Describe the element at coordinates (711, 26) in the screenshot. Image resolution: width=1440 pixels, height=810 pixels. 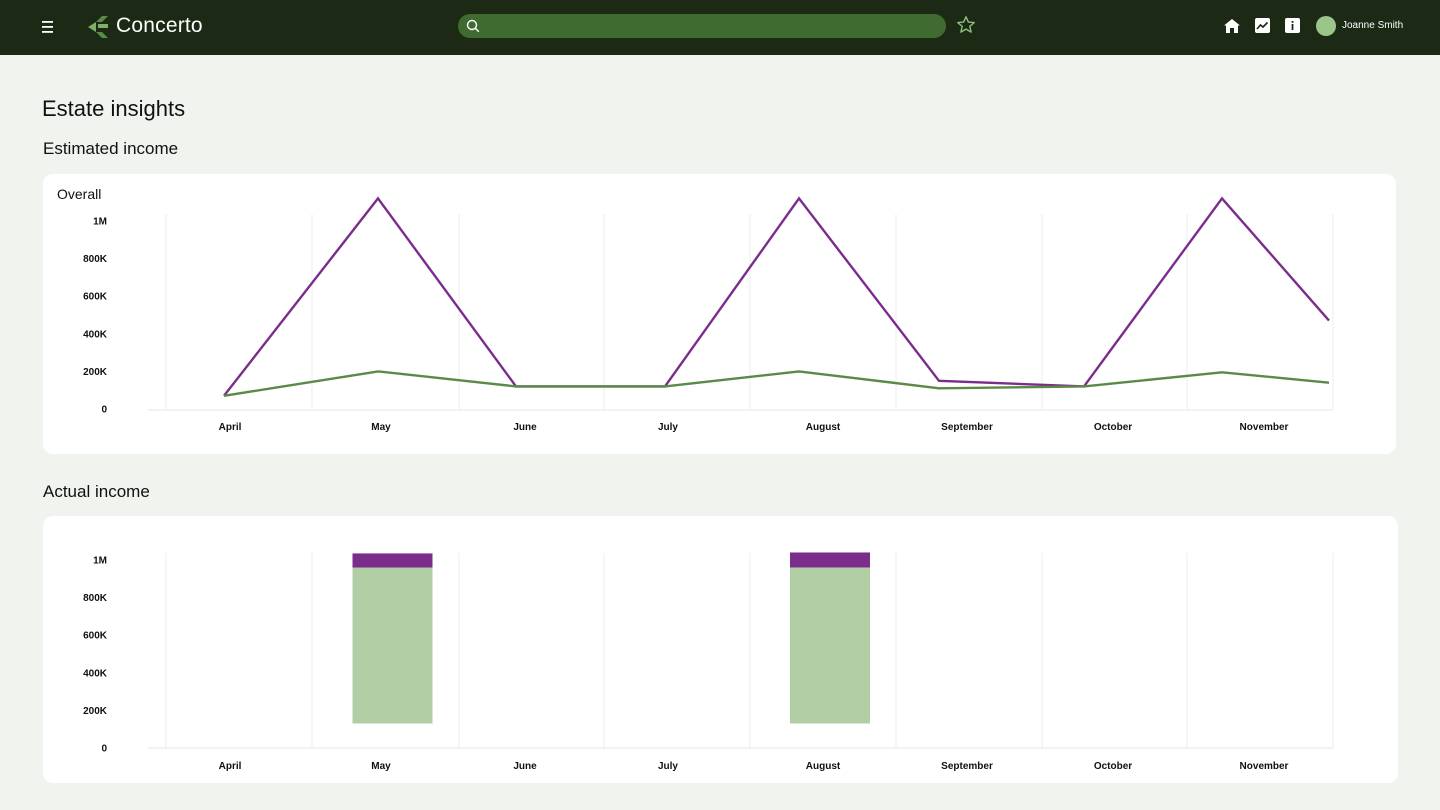
I see `search-input` at that location.